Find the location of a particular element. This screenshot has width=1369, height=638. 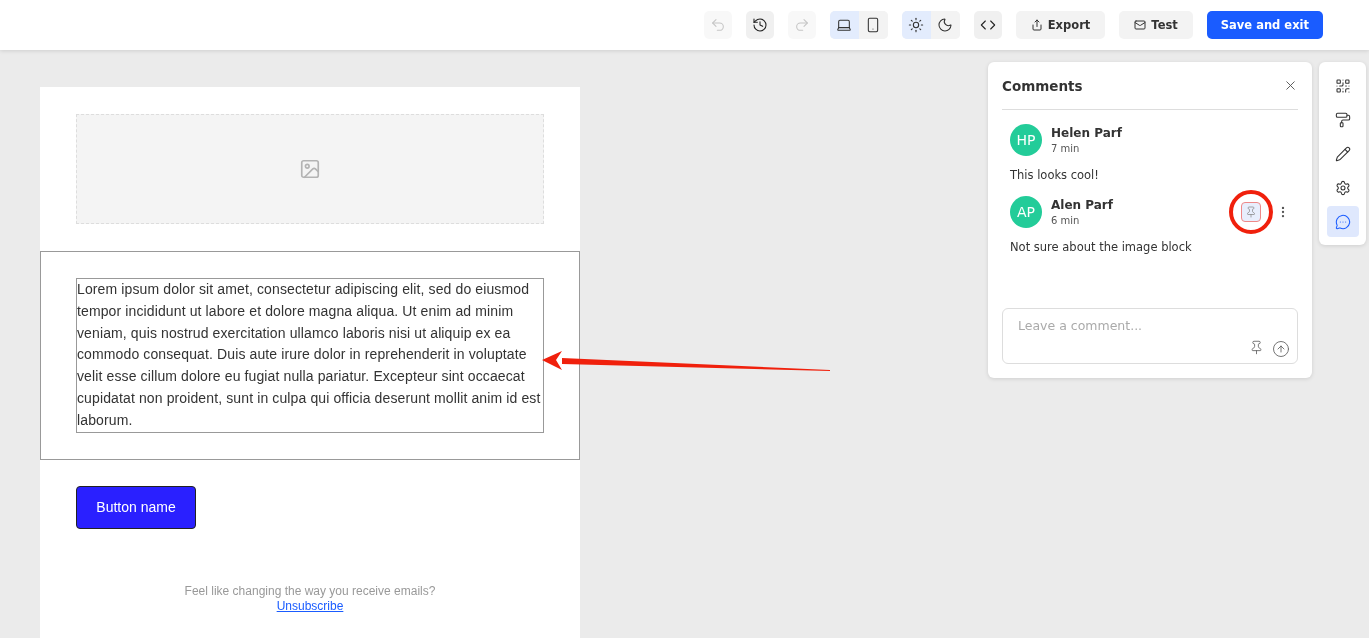

chat-bubble-icon is located at coordinates (1342, 221).